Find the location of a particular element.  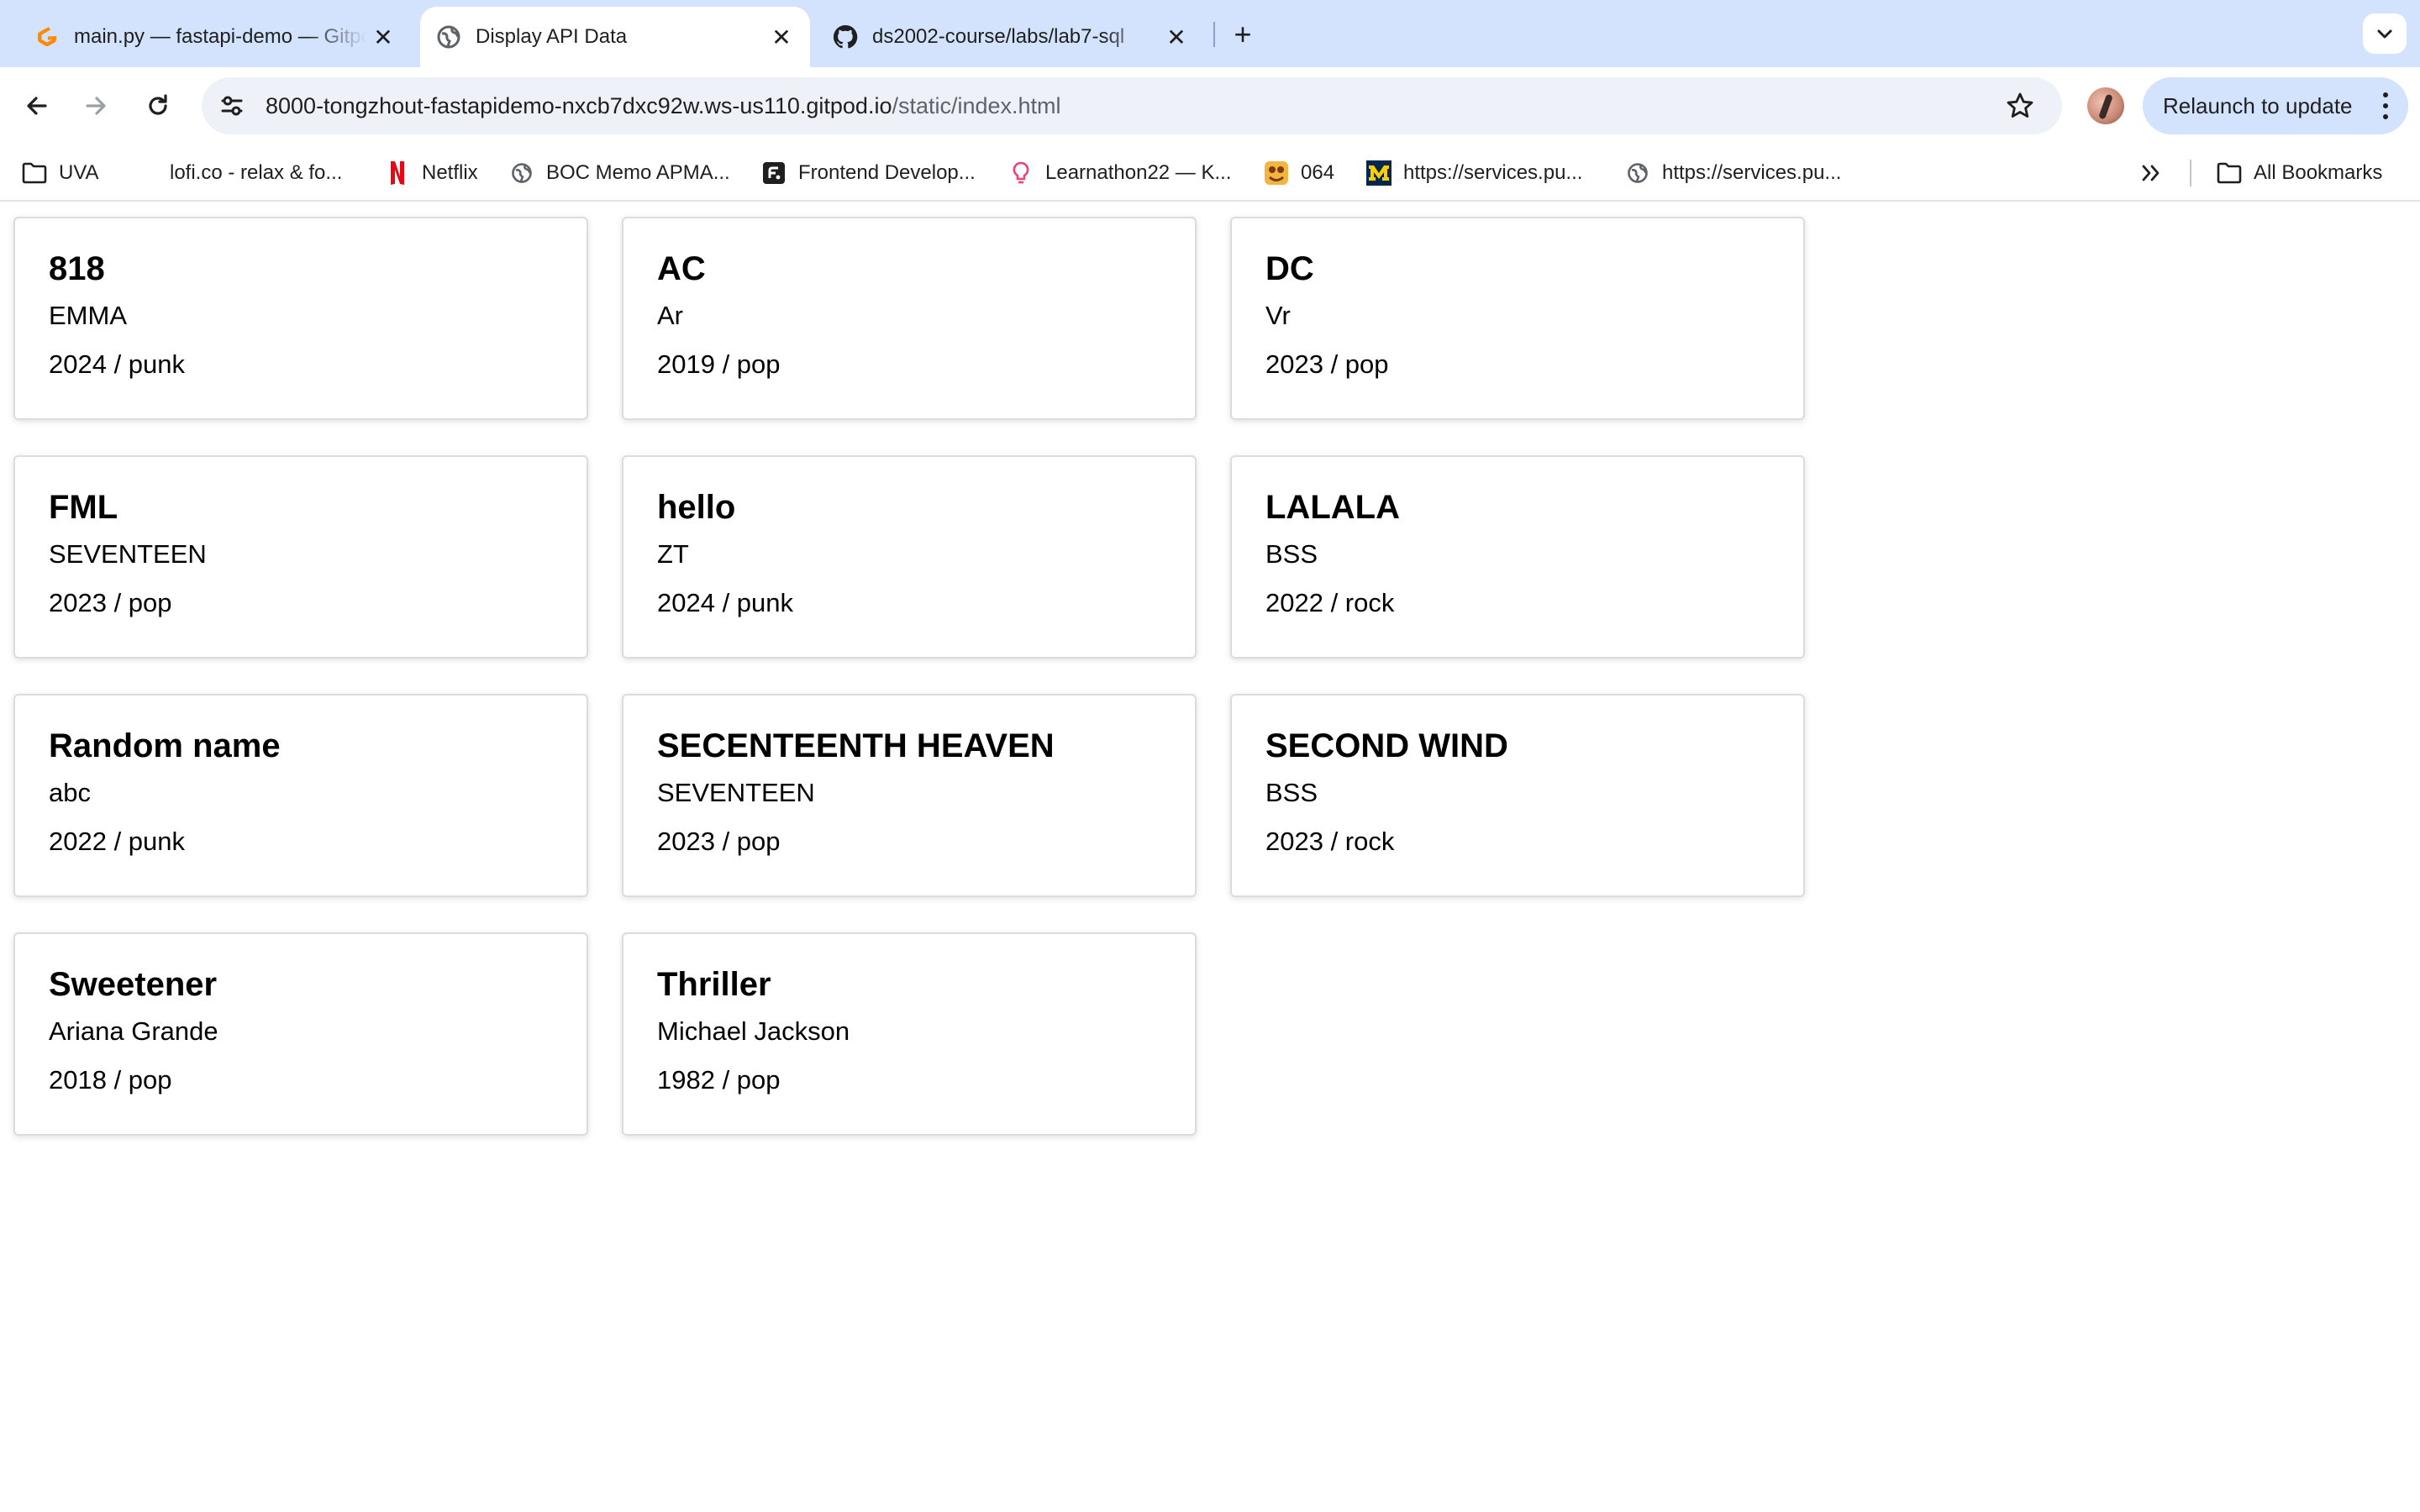

album-card: SECENTEENTH HEAVEN SEVENTEEN 2023 / pop is located at coordinates (909, 795).